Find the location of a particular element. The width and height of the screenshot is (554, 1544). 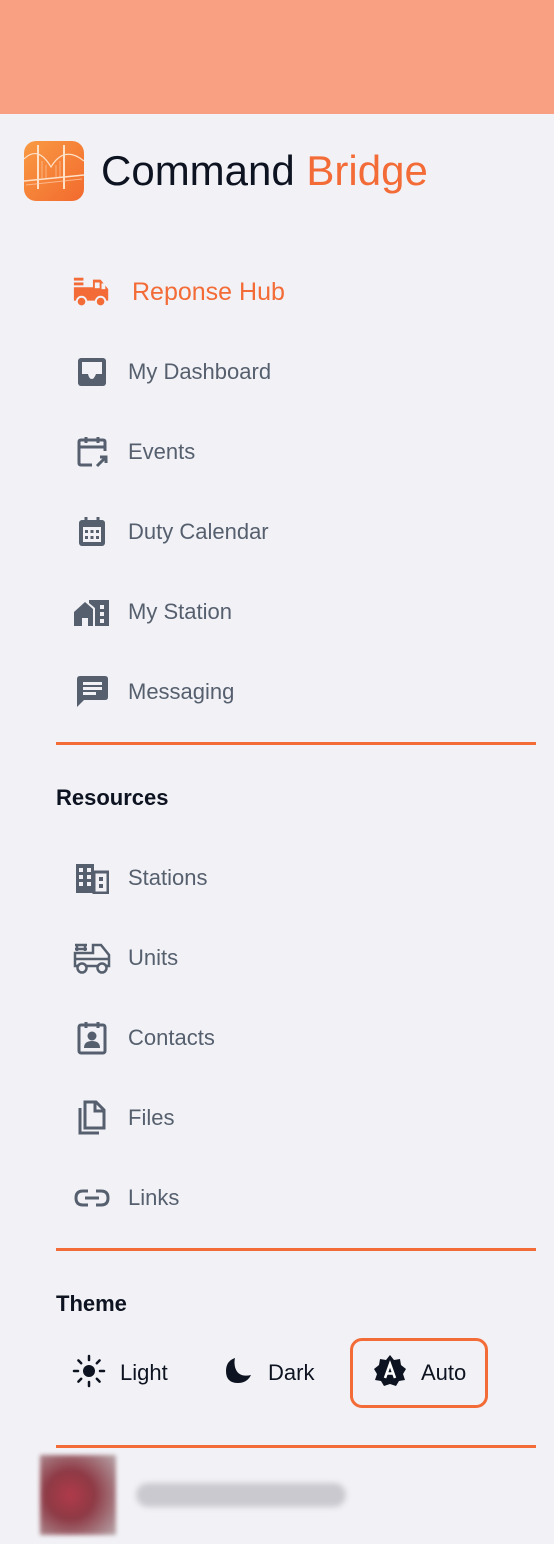

inbox-icon is located at coordinates (92, 372).